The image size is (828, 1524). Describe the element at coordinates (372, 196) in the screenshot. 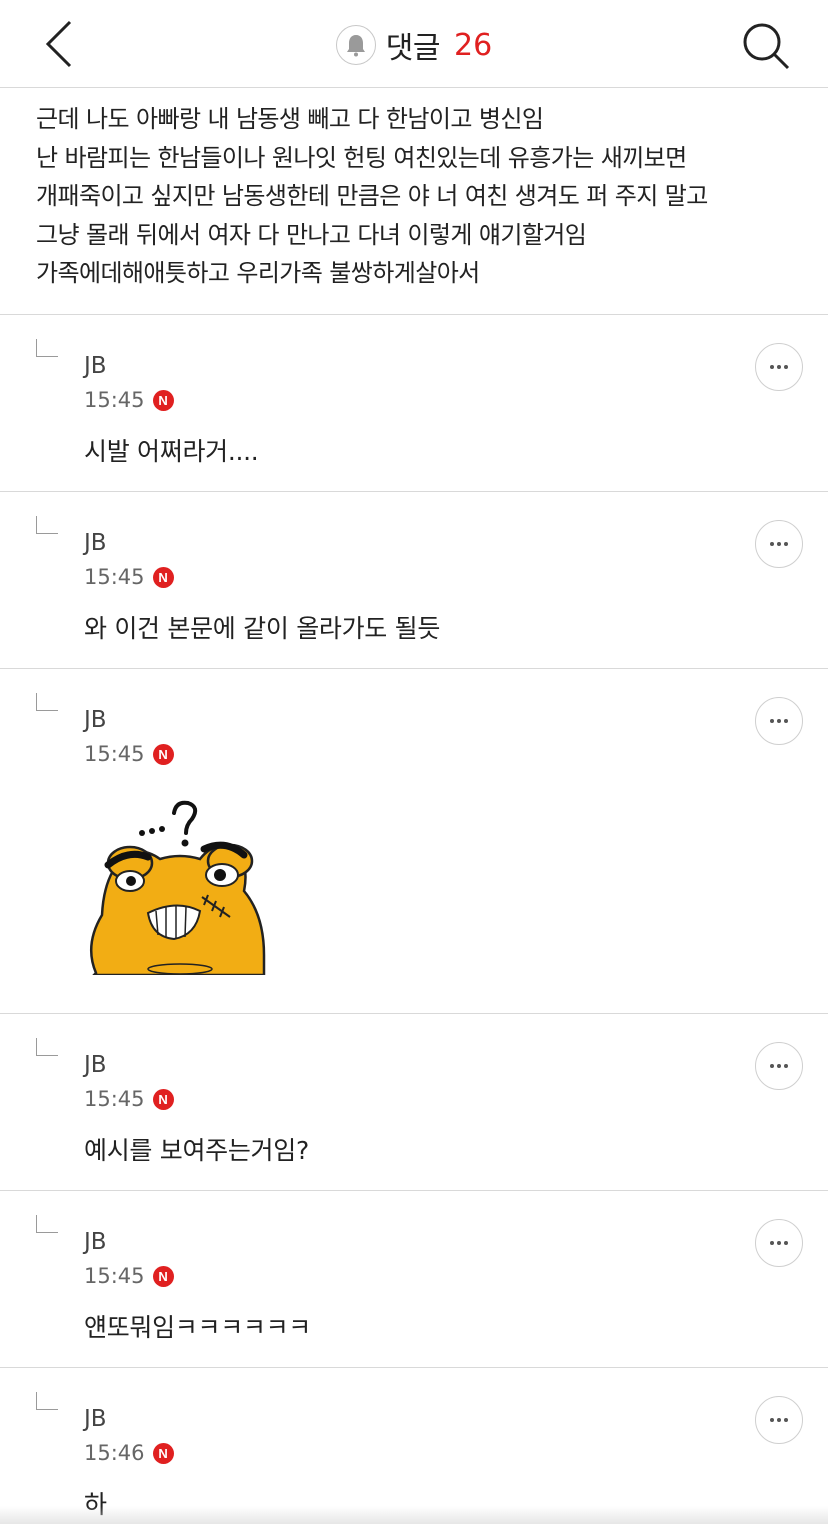

I see `post-line: 개패죽이고 싶지만 남동생한테 만큼은 야 너 여친 생겨도 퍼 주지 말고` at that location.